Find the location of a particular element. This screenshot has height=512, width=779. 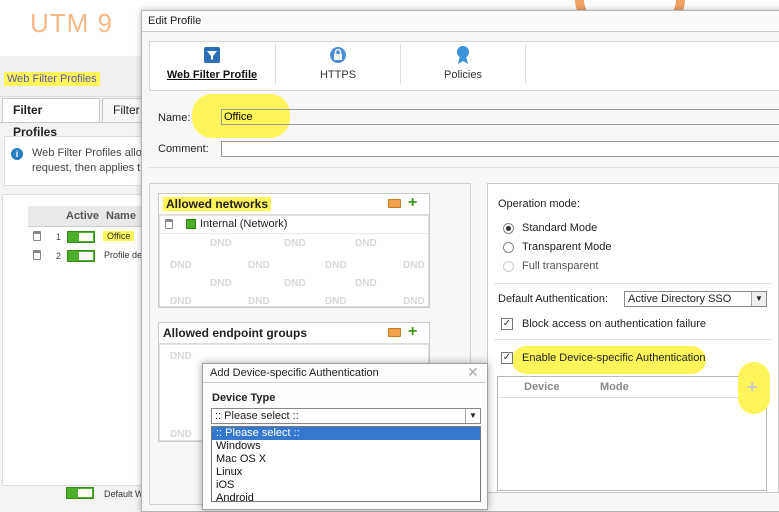

dialog-titlebar is located at coordinates (460, 21).